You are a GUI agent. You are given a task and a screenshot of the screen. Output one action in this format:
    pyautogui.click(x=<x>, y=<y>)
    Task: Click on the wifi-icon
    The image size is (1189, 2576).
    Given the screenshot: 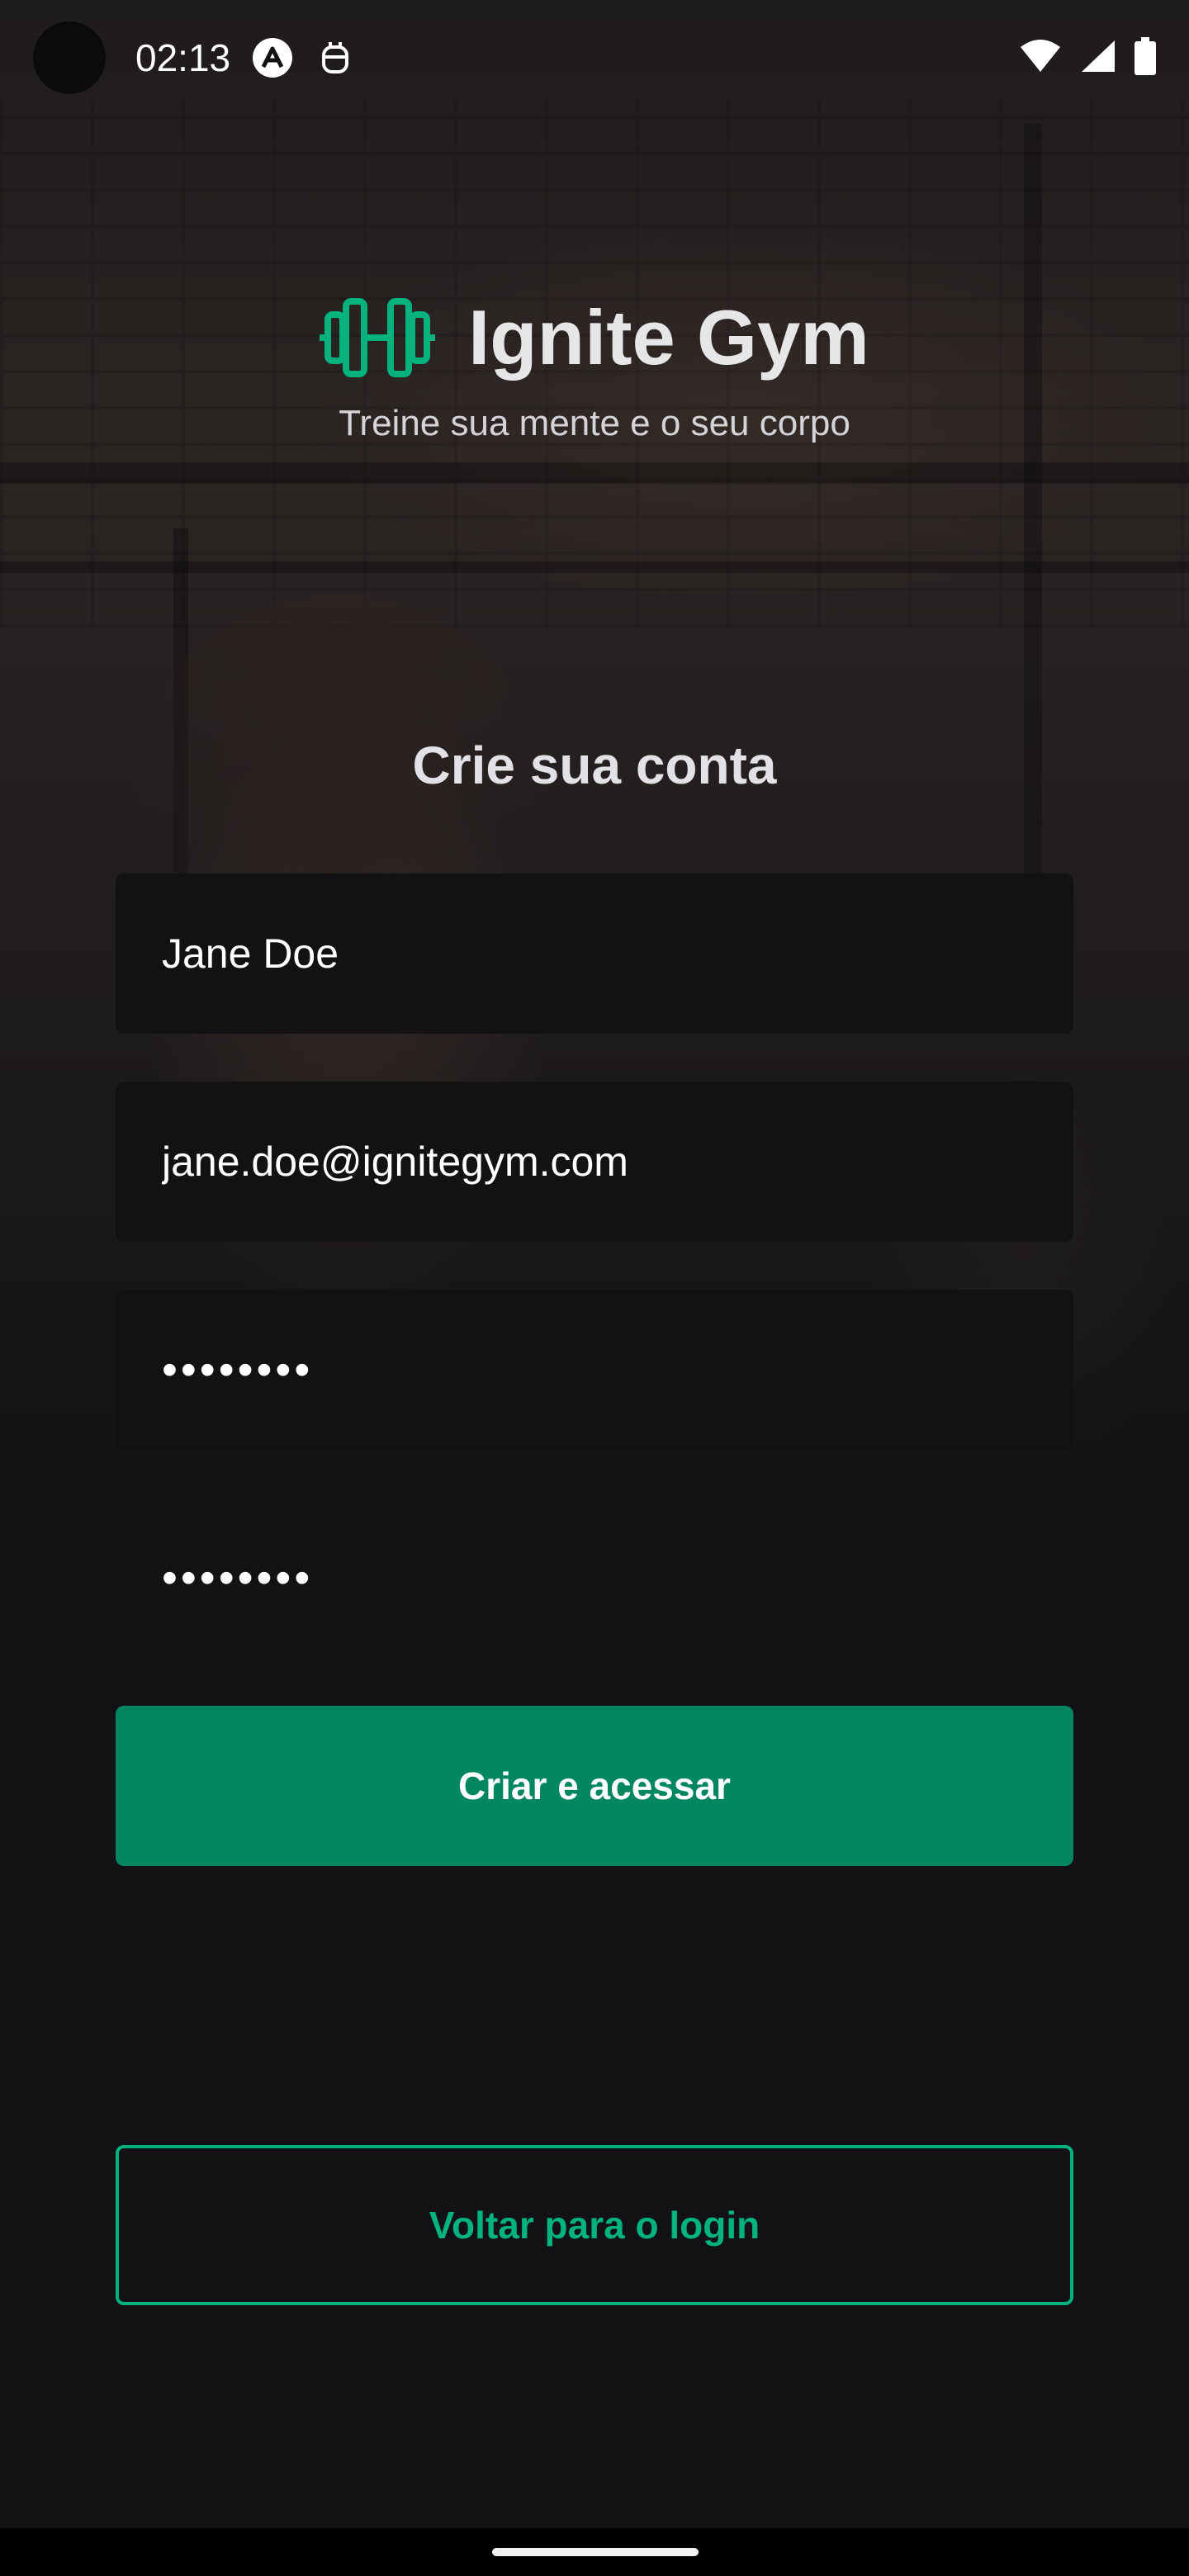 What is the action you would take?
    pyautogui.click(x=1040, y=58)
    